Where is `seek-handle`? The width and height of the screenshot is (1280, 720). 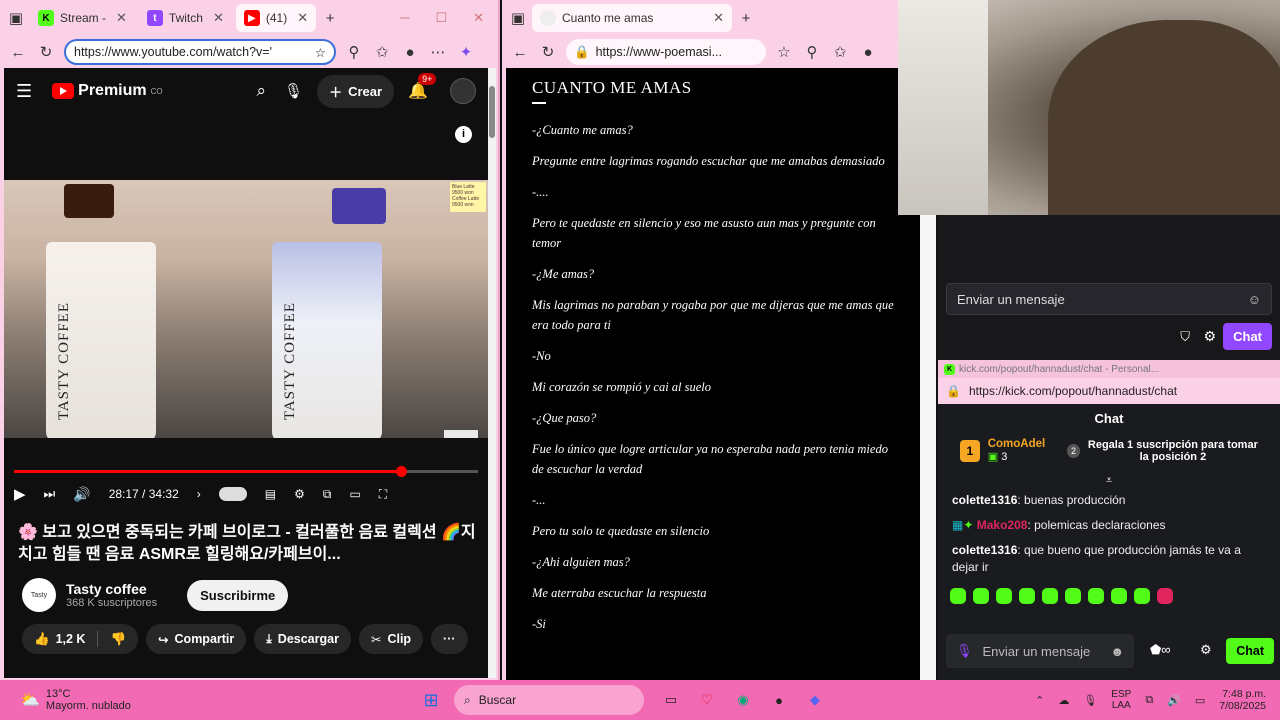
seek-handle is located at coordinates (401, 471).